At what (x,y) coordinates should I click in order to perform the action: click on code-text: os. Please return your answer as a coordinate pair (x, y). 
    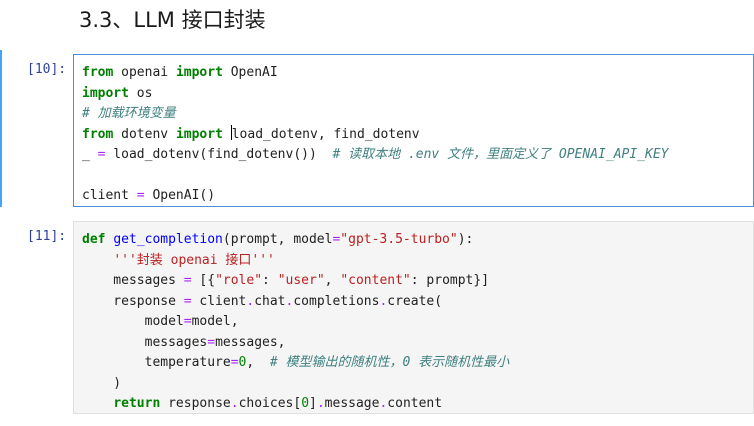
    Looking at the image, I should click on (140, 93).